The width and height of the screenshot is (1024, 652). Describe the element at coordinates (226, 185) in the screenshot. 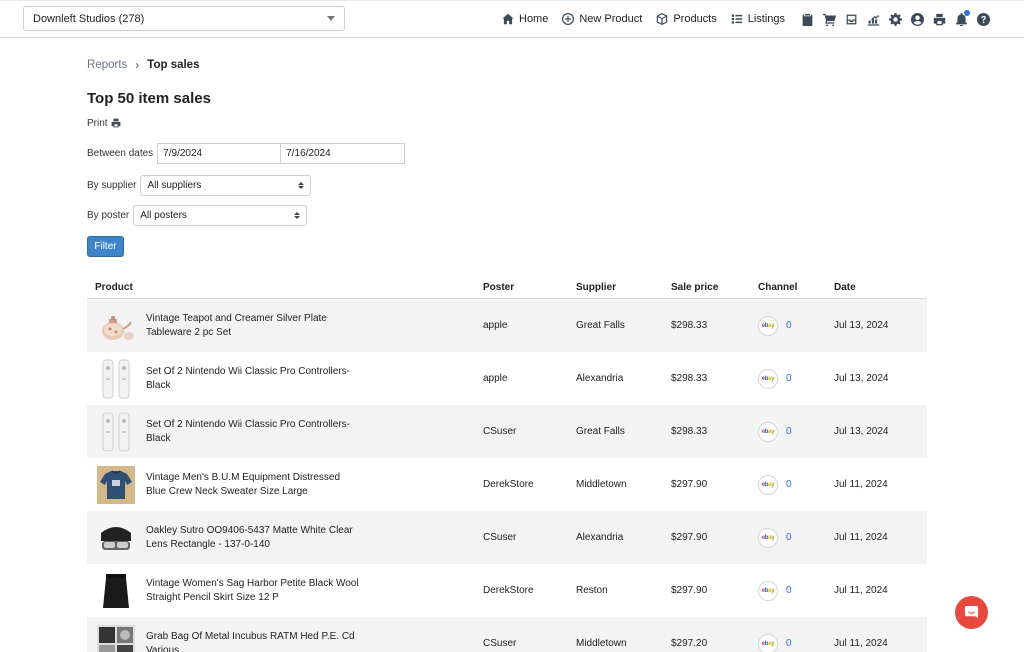

I see `supplier-select: All suppliers` at that location.